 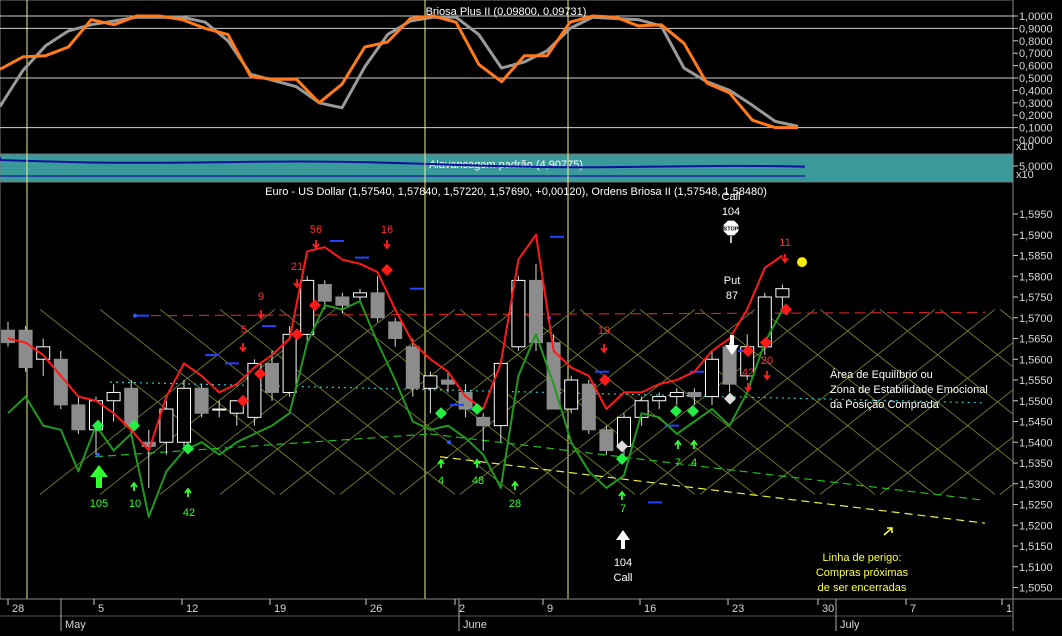 What do you see at coordinates (1036, 141) in the screenshot?
I see `osc-axis-label: 0,0000` at bounding box center [1036, 141].